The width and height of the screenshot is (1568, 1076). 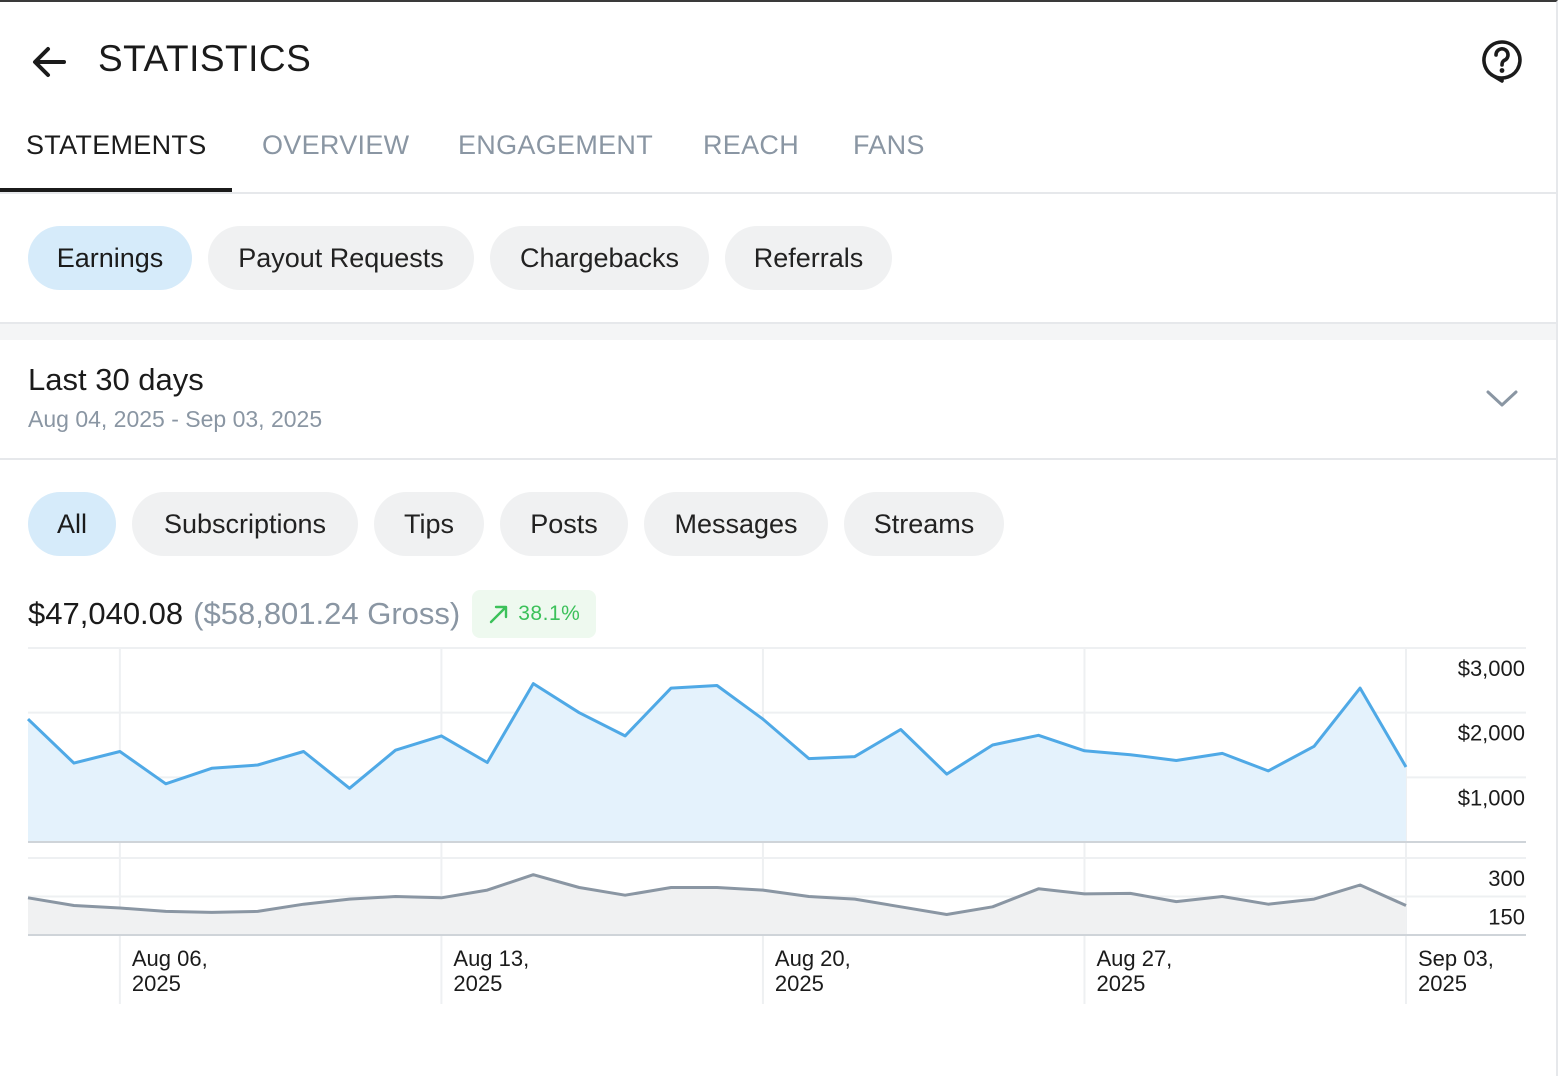 I want to click on filter-subscriptions: Subscriptions, so click(x=245, y=524).